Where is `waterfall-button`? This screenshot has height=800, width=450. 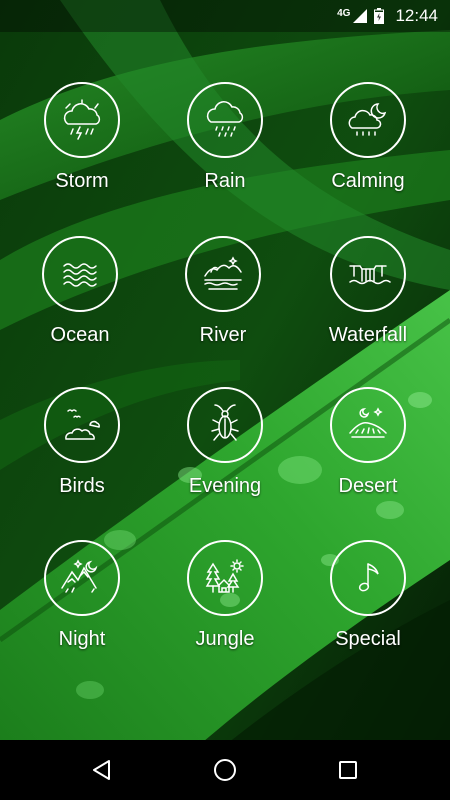 waterfall-button is located at coordinates (368, 274).